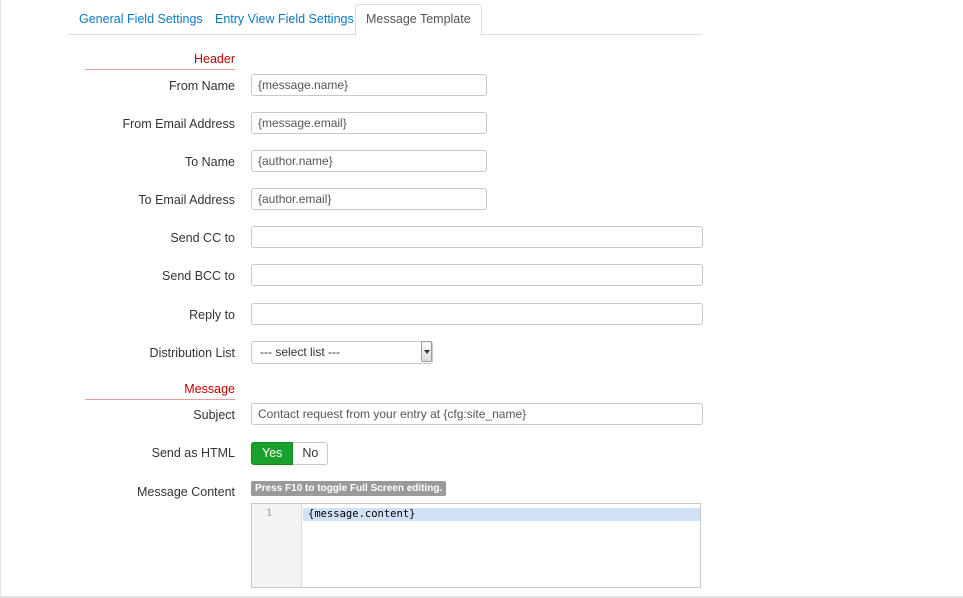 This screenshot has height=598, width=963. What do you see at coordinates (369, 161) in the screenshot?
I see `to-name-input: {author.name}` at bounding box center [369, 161].